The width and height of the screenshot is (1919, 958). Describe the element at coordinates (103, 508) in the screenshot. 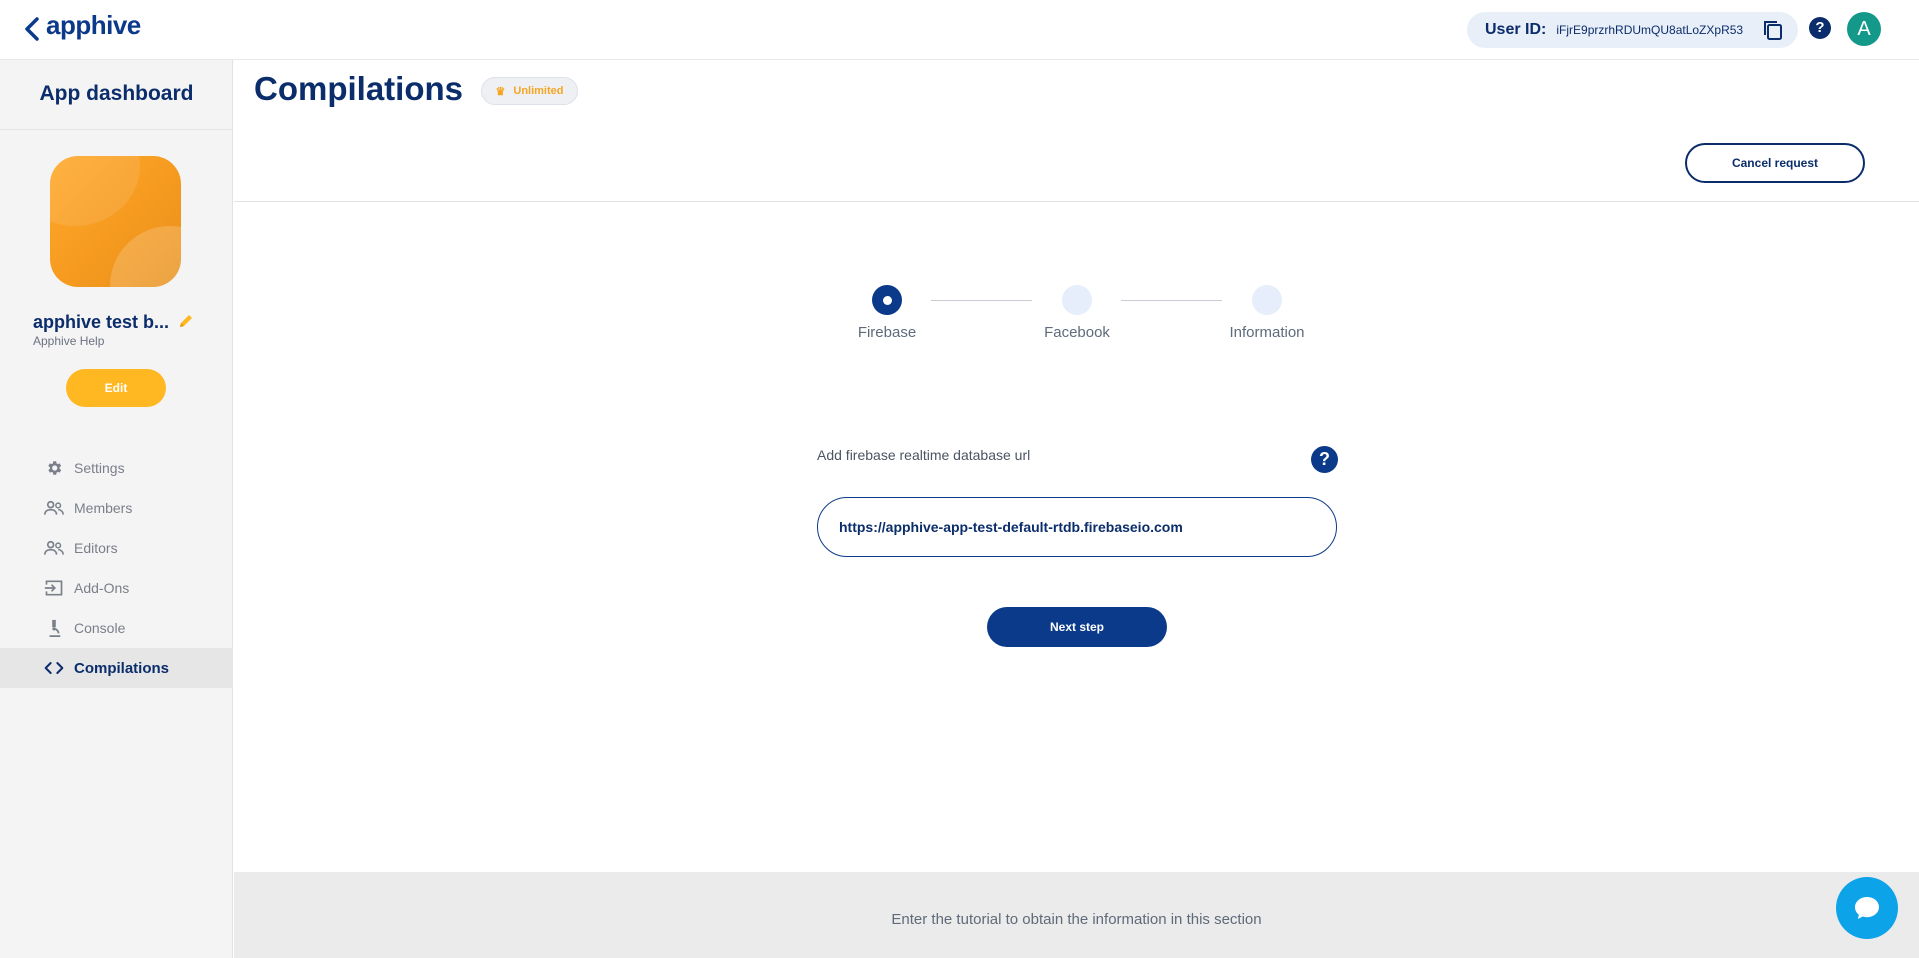

I see `sidebar-item-label: Members` at that location.